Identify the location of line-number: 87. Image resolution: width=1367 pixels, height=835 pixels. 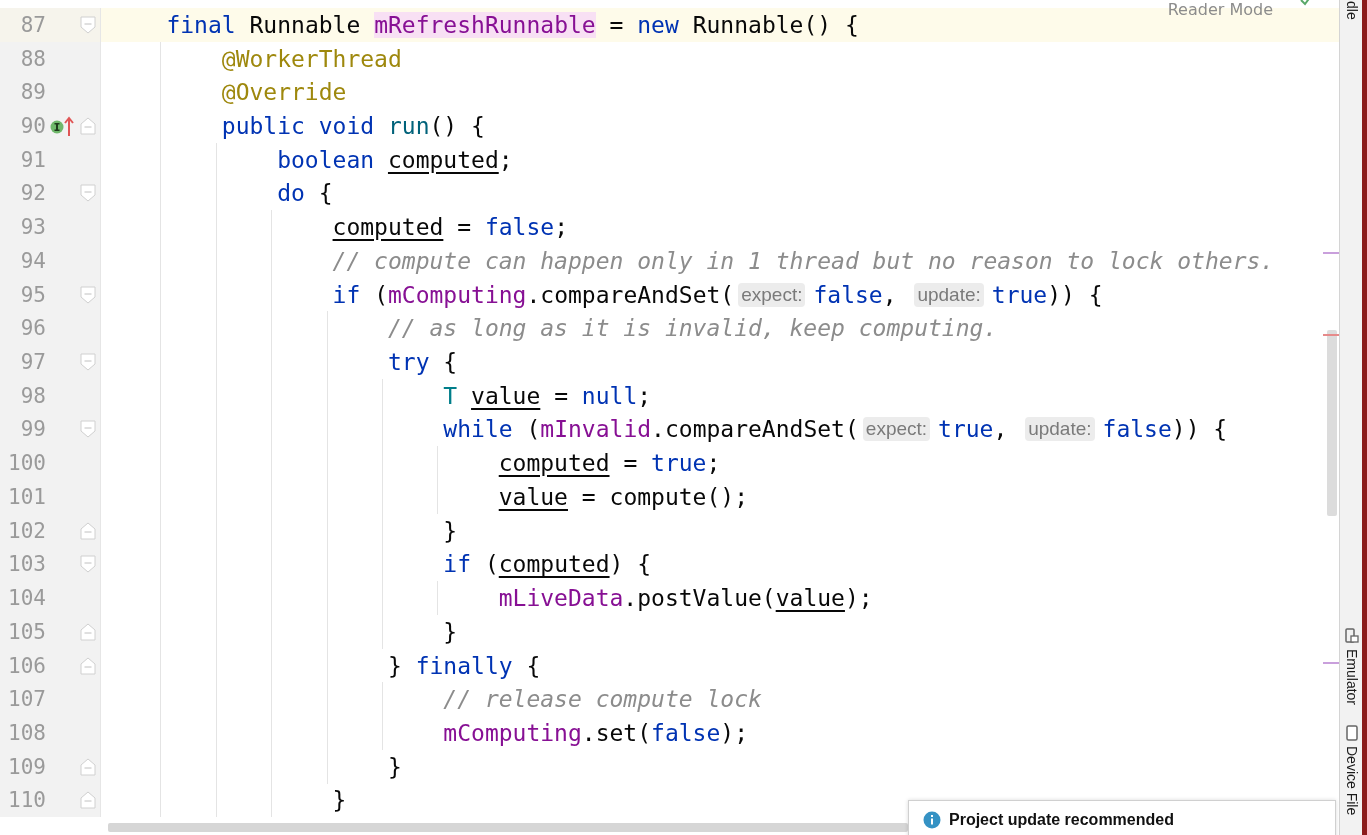
(32, 24).